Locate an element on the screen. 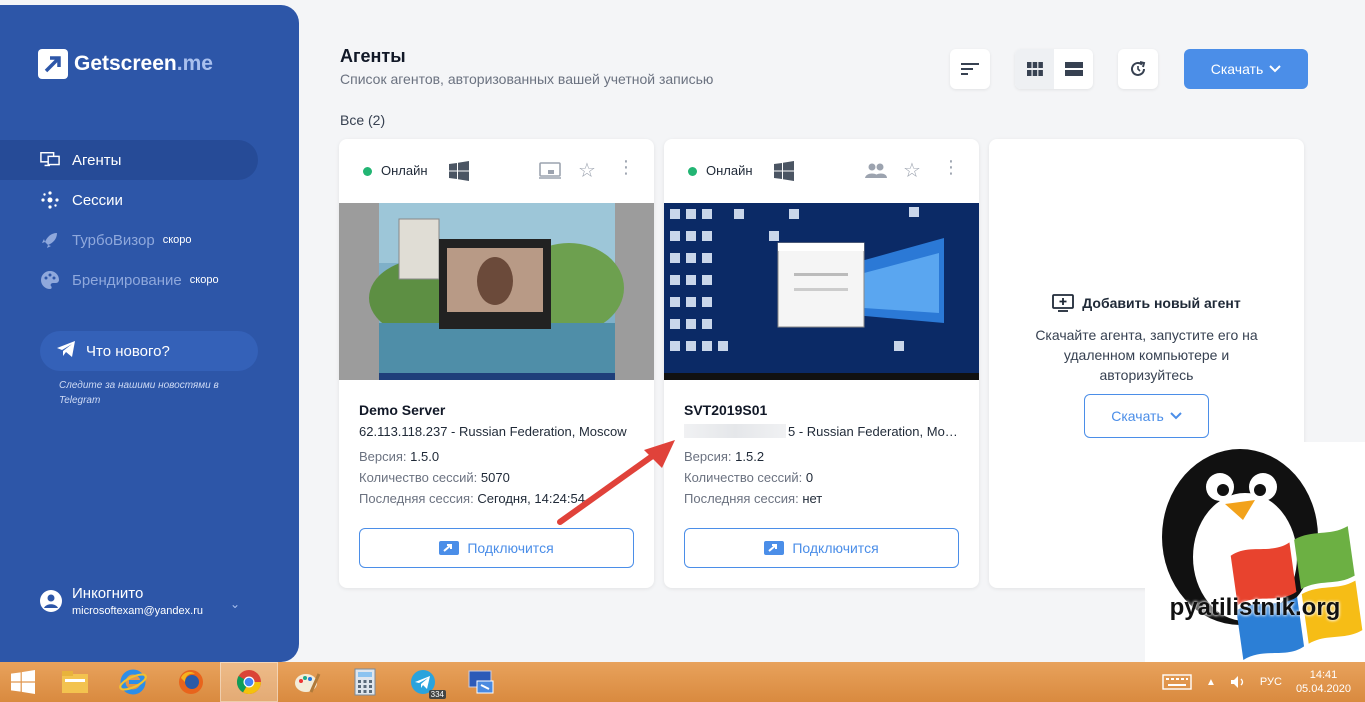 The width and height of the screenshot is (1365, 702). add-agent-download-button: Скачать is located at coordinates (1146, 416).